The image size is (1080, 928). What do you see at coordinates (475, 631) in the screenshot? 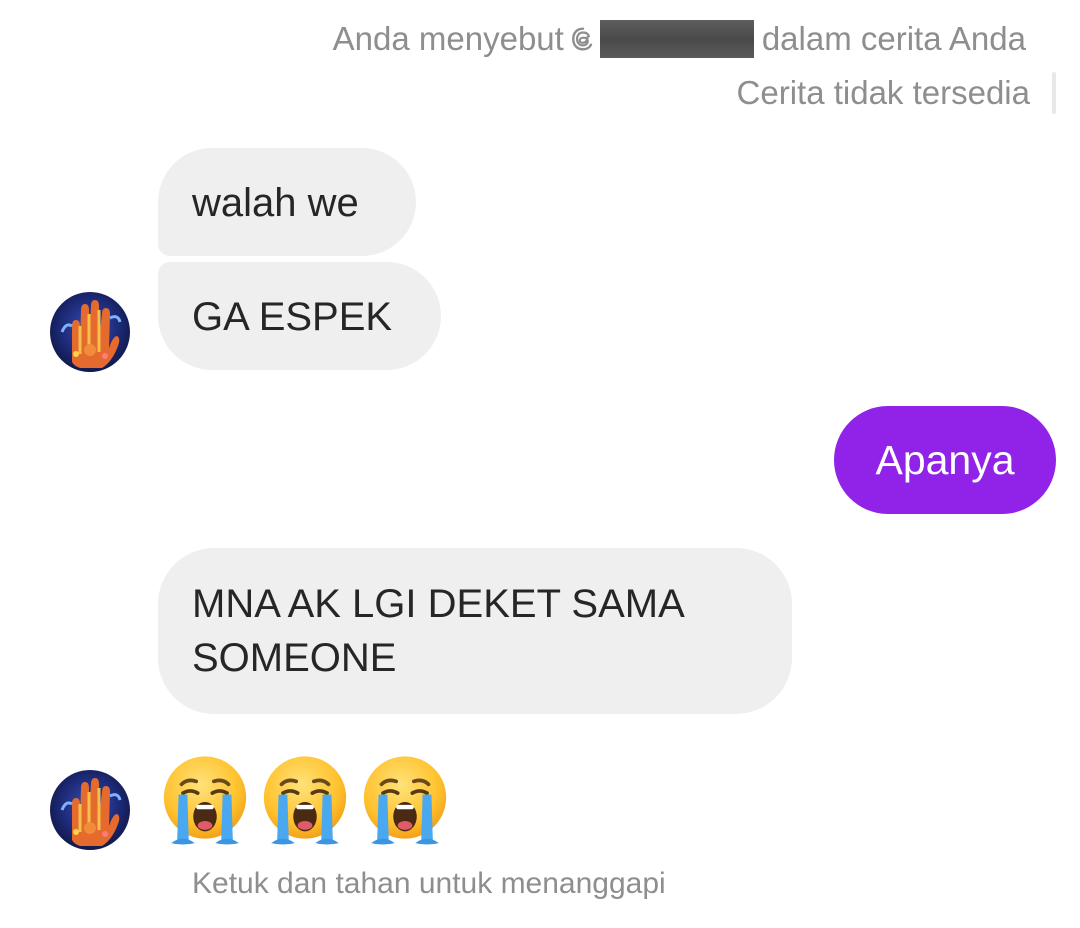
I see `message-bubble-received: MNA AK LGI DEKET SAMA SOMEONE` at bounding box center [475, 631].